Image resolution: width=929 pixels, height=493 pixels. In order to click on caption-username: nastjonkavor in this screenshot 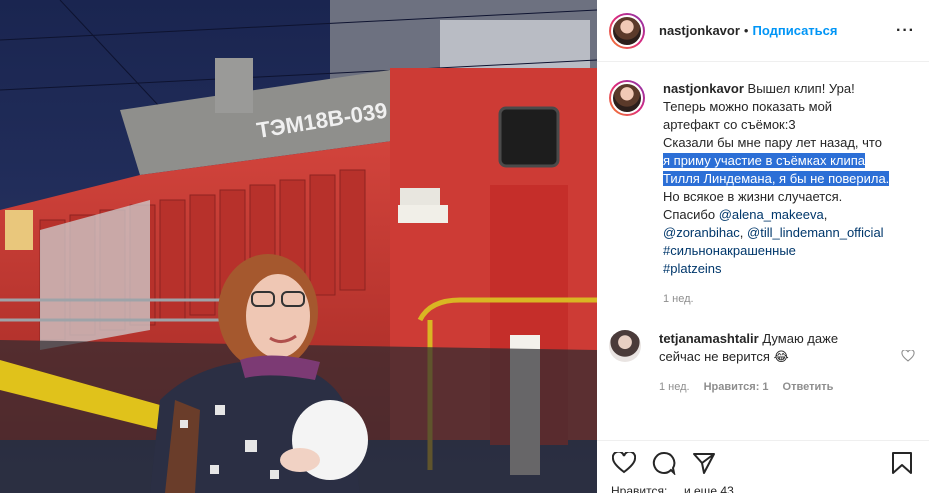, I will do `click(703, 88)`.